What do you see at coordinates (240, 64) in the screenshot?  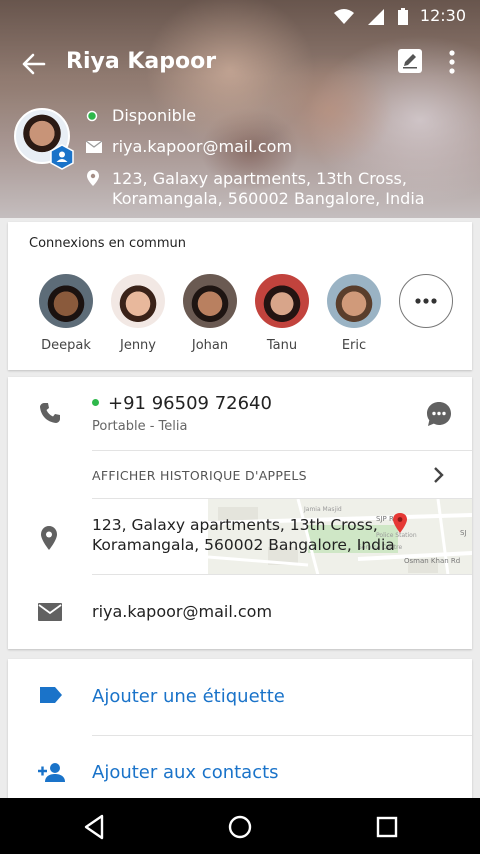 I see `app-bar: Riya Kapoor` at bounding box center [240, 64].